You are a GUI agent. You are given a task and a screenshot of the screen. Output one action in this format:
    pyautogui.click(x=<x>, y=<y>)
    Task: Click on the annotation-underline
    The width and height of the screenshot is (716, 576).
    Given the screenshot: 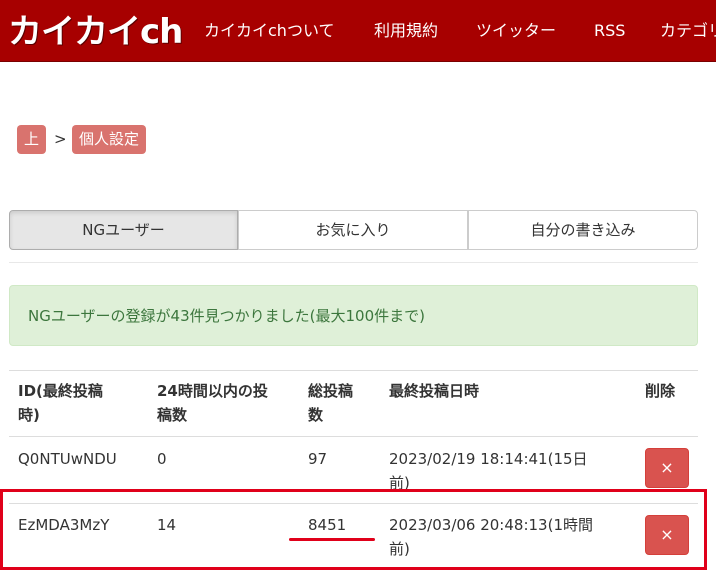 What is the action you would take?
    pyautogui.click(x=332, y=539)
    